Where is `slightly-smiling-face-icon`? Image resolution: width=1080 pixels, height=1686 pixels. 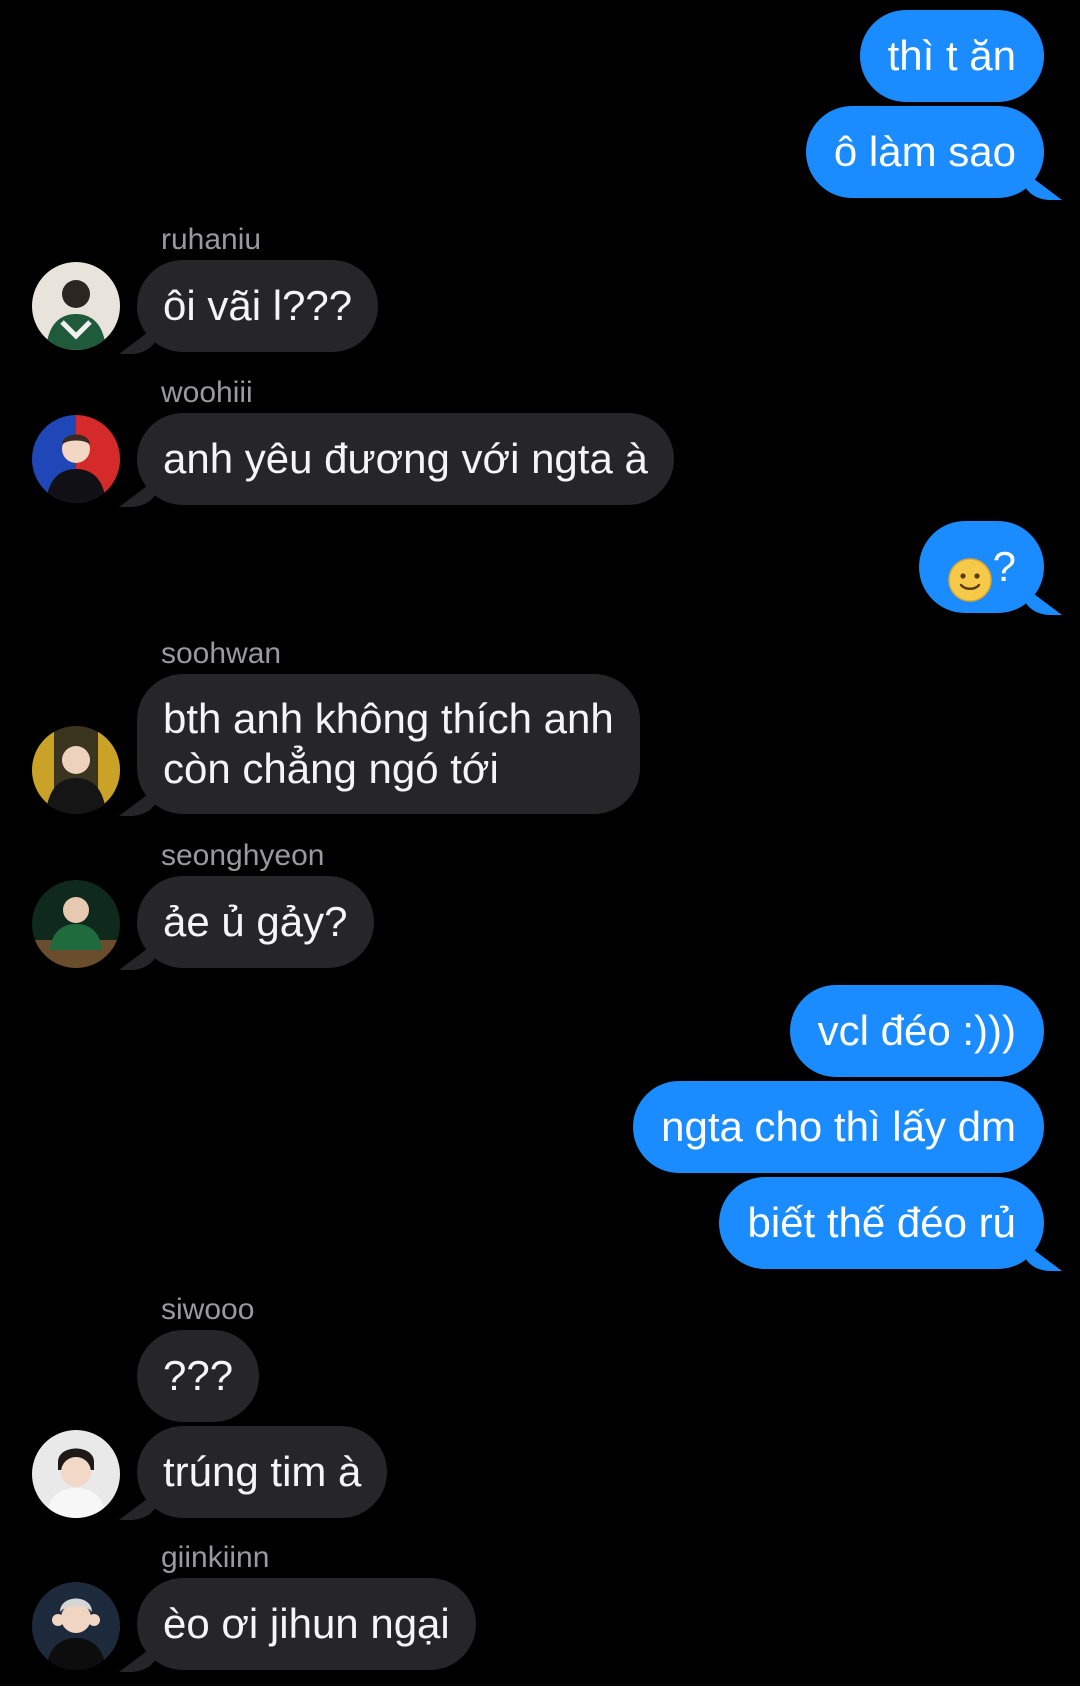
slightly-smiling-face-icon is located at coordinates (970, 572).